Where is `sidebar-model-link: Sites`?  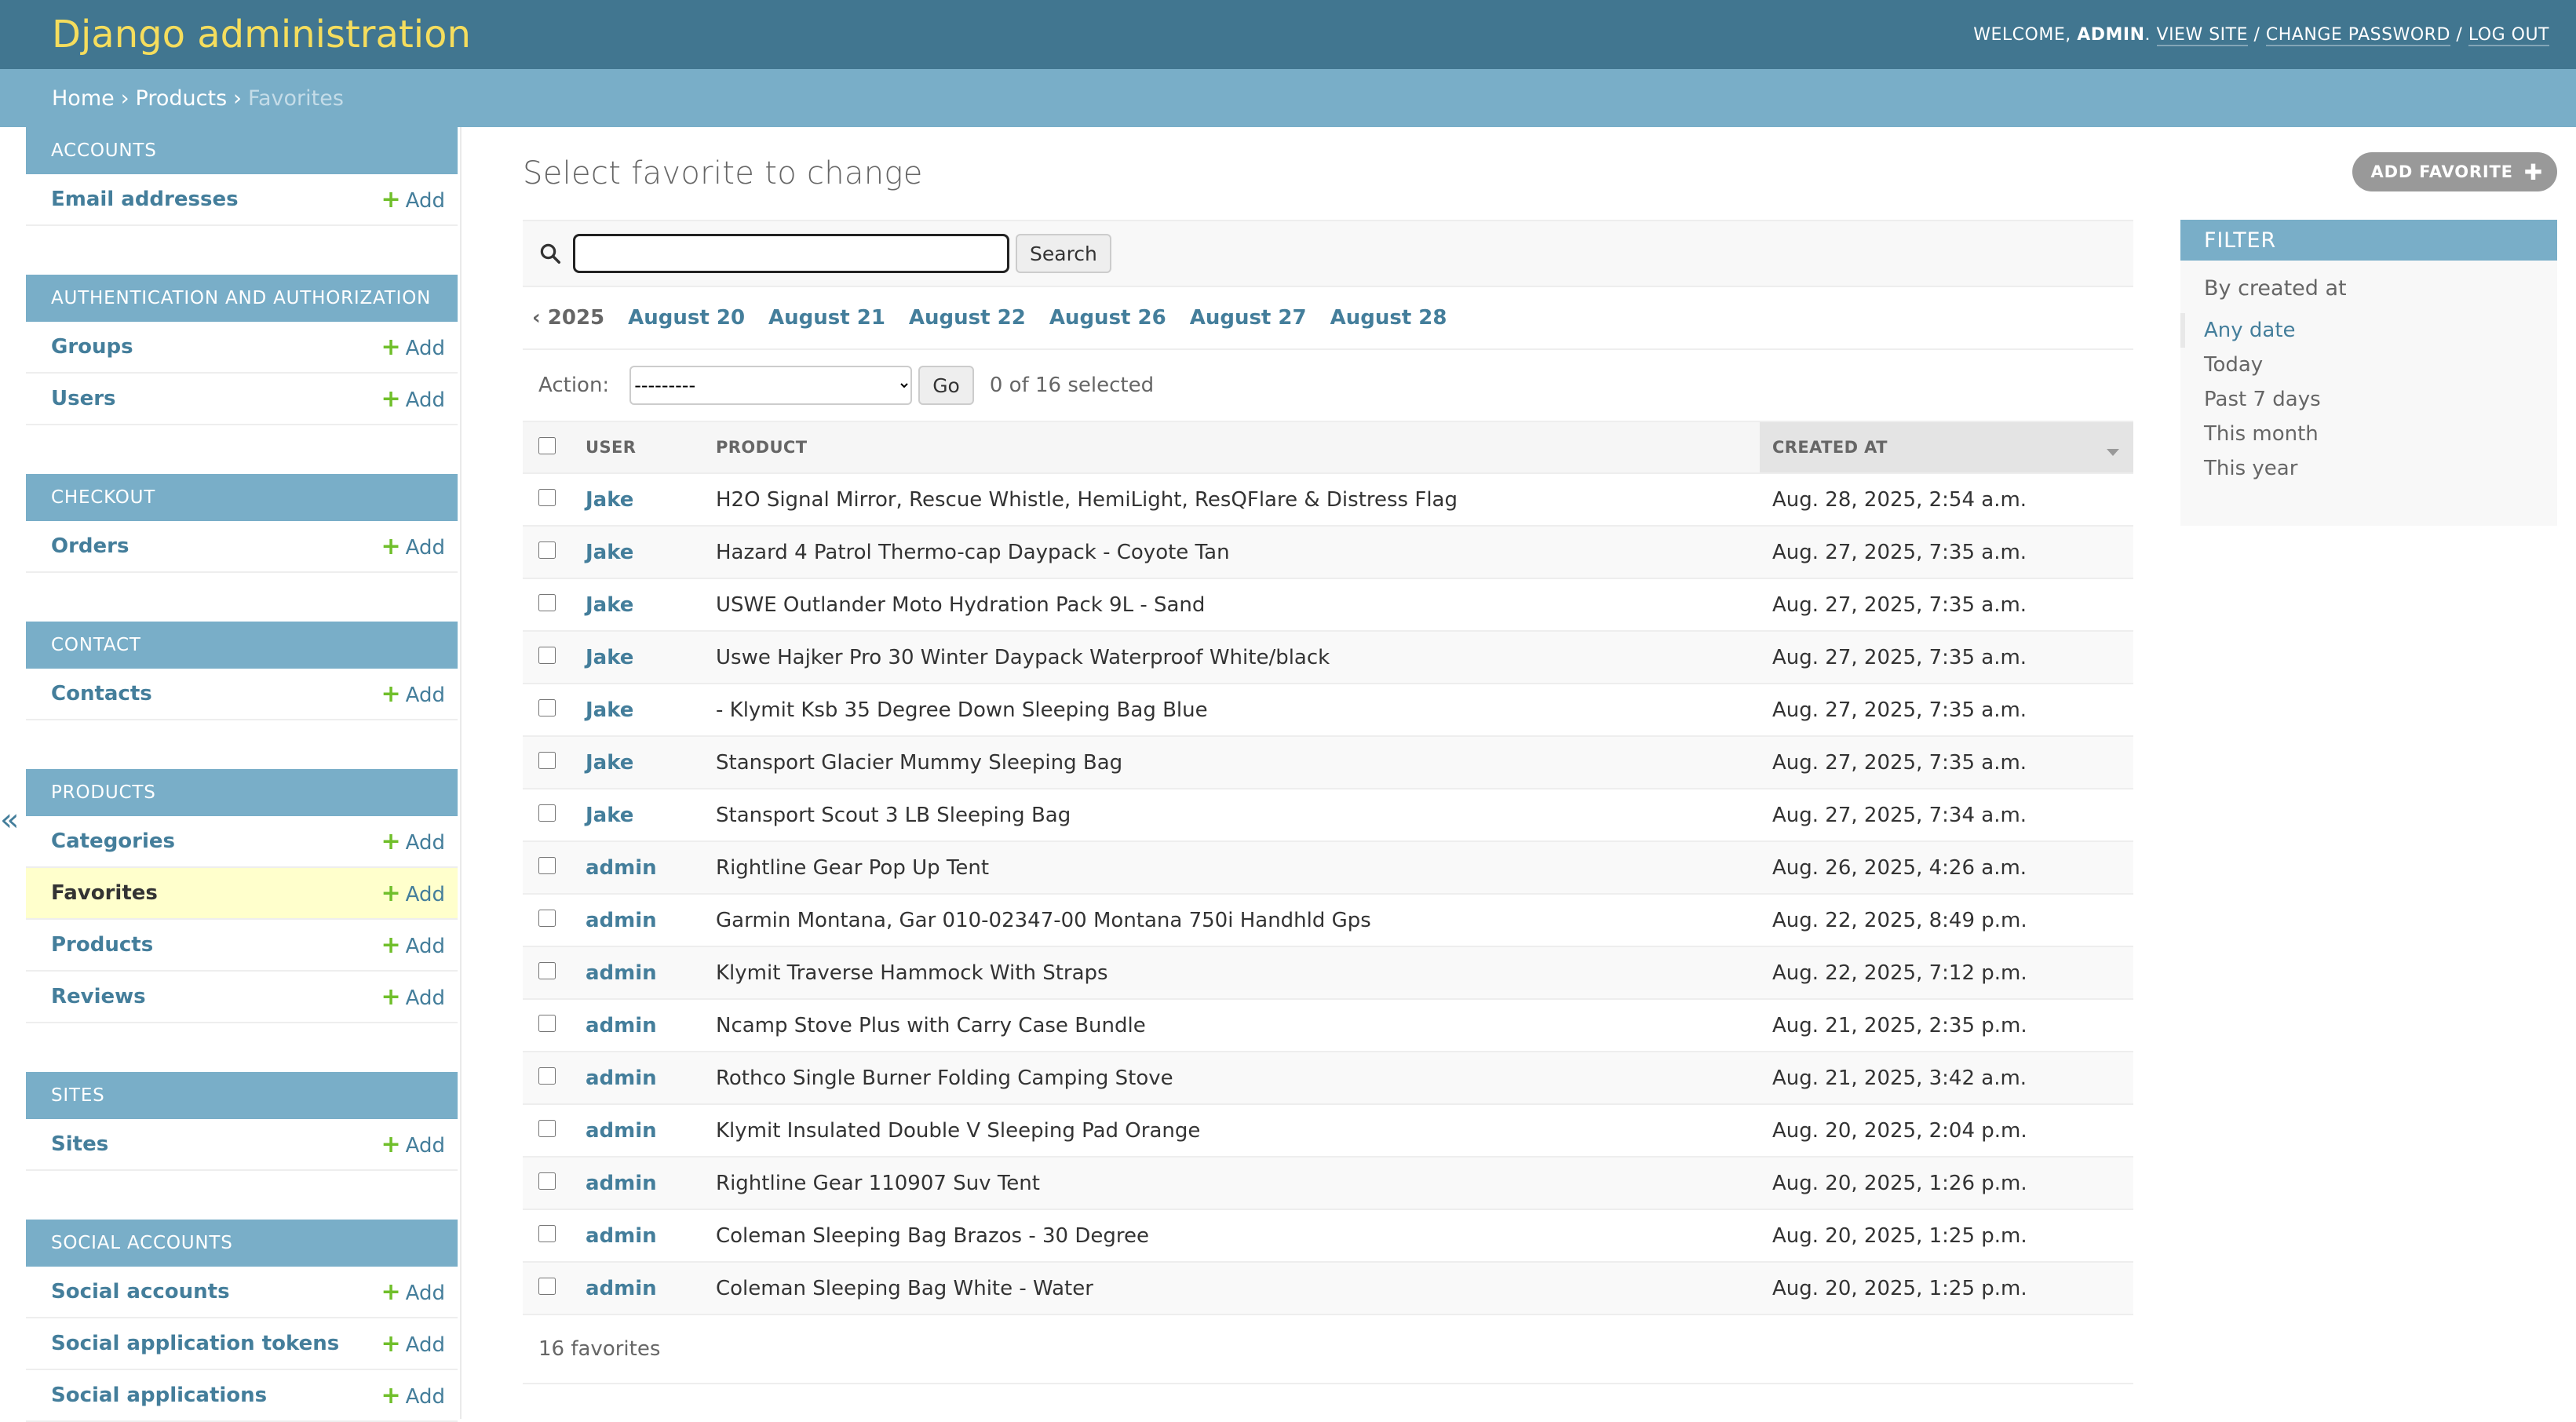 sidebar-model-link: Sites is located at coordinates (79, 1144).